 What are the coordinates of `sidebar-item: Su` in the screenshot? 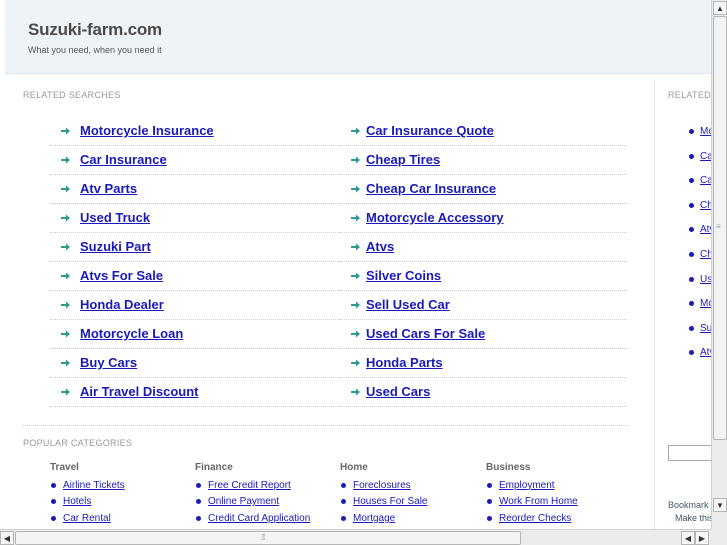 It's located at (699, 328).